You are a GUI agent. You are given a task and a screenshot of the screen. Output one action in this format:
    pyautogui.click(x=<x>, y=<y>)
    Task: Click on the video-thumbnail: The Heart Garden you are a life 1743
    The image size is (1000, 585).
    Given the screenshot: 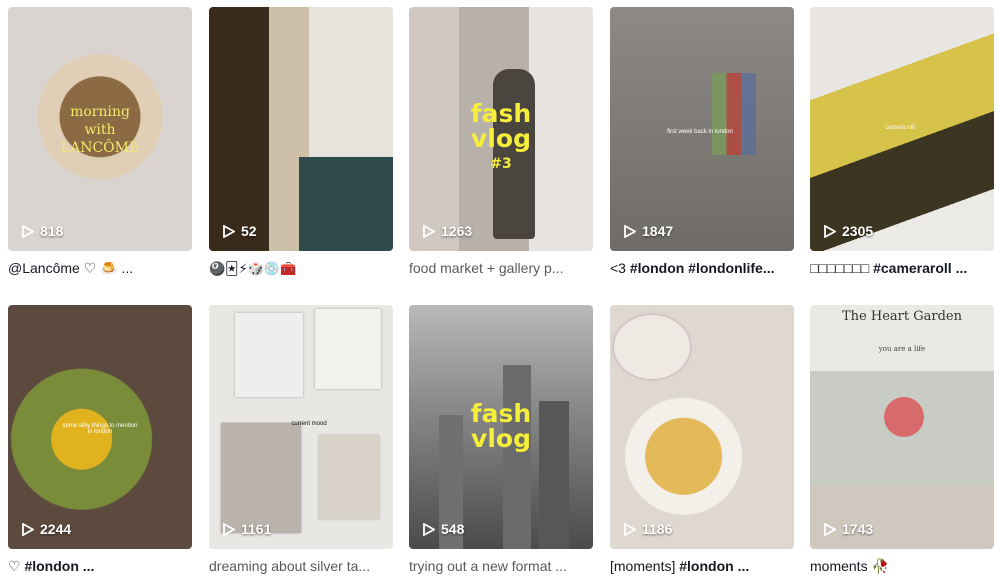 What is the action you would take?
    pyautogui.click(x=902, y=427)
    